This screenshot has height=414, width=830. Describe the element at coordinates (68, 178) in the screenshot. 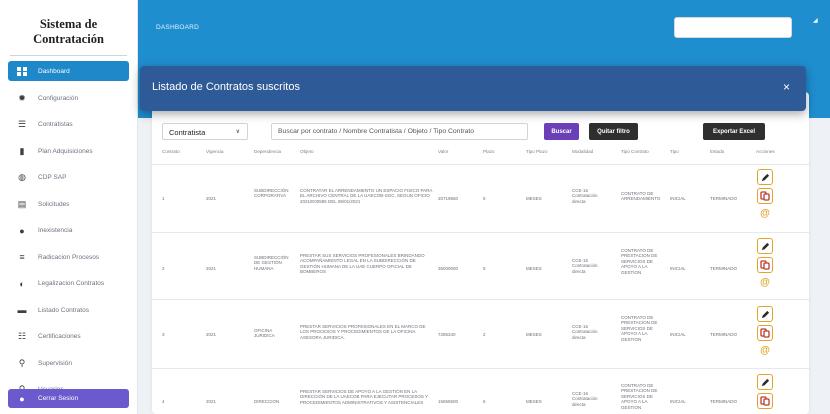

I see `sidebar-item-cdp-sap: ◍ CDP SAP` at that location.